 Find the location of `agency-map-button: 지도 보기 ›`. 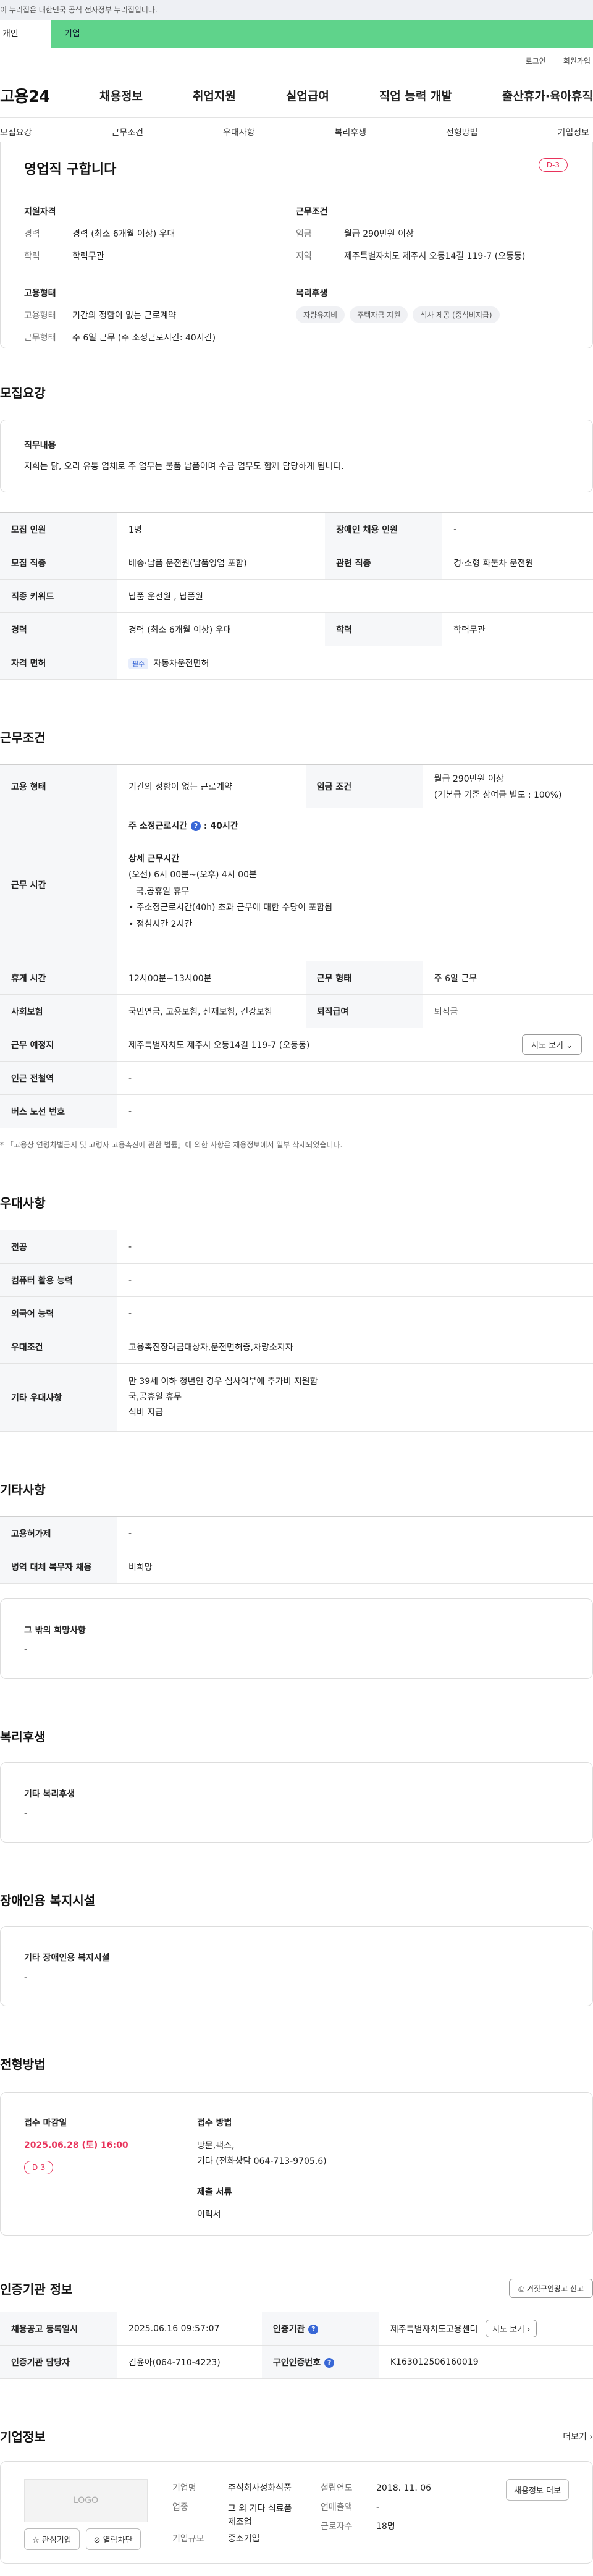

agency-map-button: 지도 보기 › is located at coordinates (511, 2328).